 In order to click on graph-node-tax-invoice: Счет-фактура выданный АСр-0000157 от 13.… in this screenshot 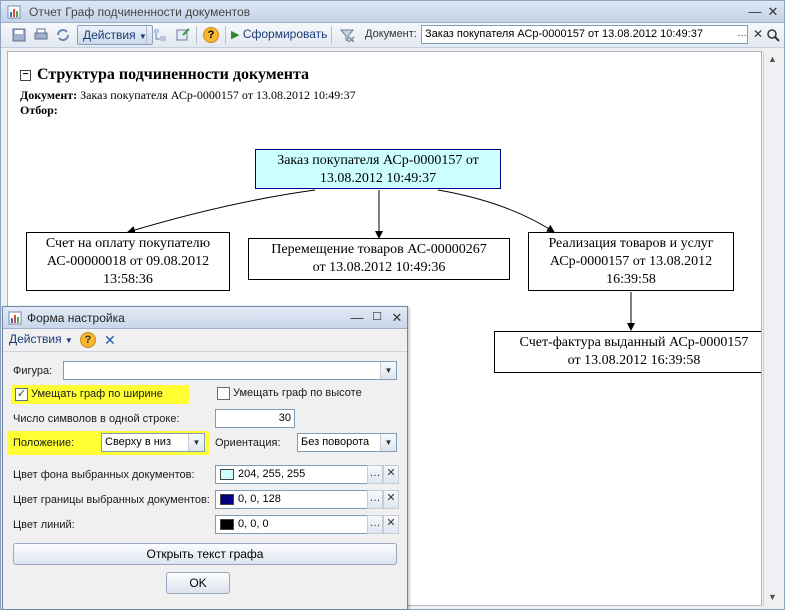, I will do `click(627, 352)`.